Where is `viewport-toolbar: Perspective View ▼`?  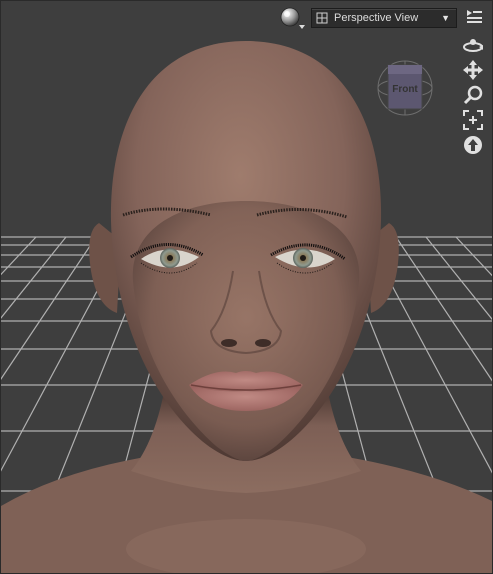
viewport-toolbar: Perspective View ▼ is located at coordinates (368, 18).